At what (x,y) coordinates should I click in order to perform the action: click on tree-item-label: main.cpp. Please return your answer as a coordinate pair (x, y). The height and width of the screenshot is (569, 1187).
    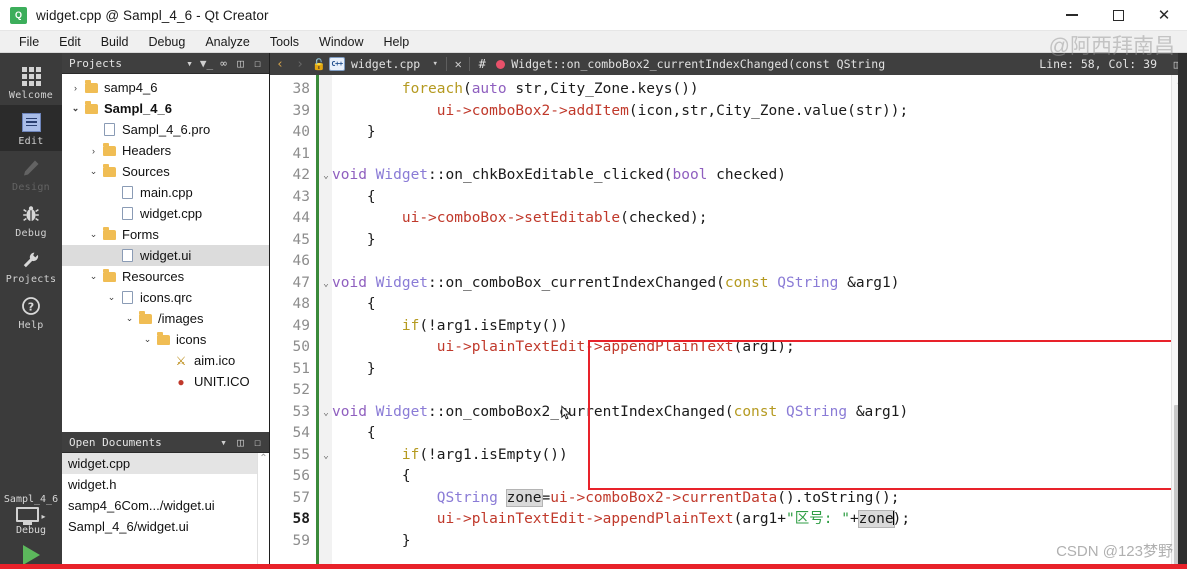
    Looking at the image, I should click on (166, 192).